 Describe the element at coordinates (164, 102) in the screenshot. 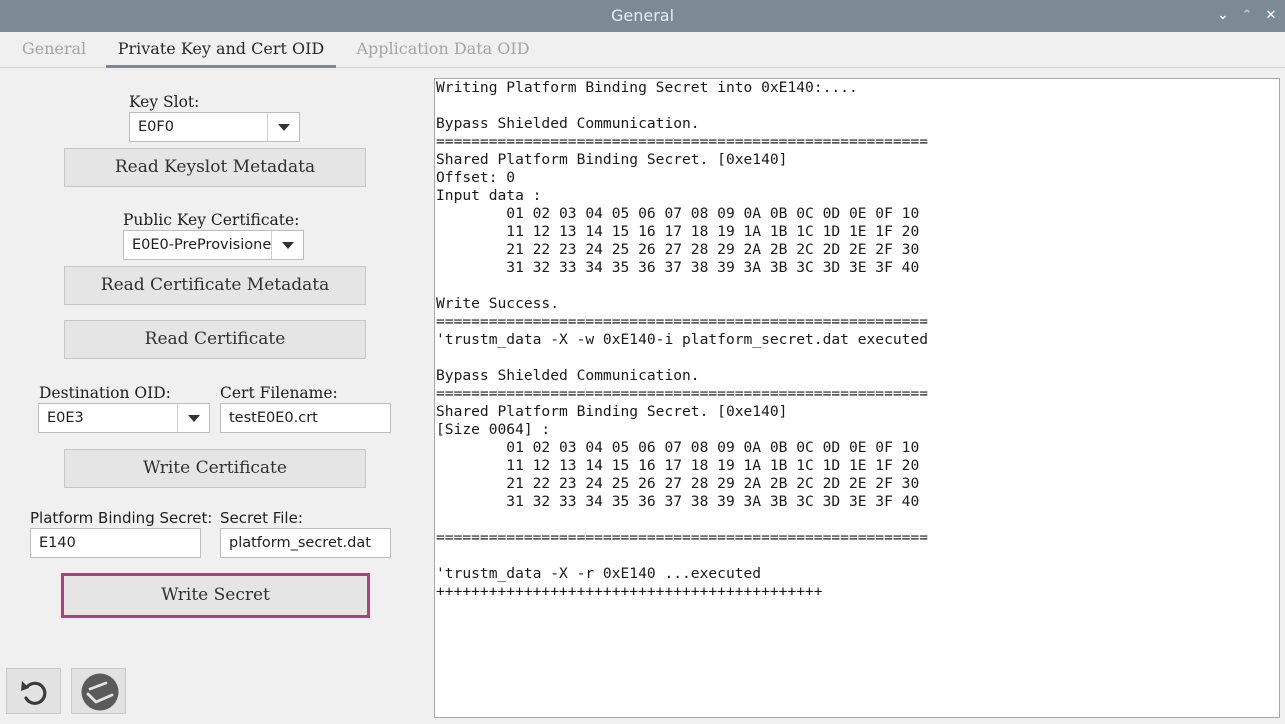

I see `key-slot-label: Key Slot:` at that location.